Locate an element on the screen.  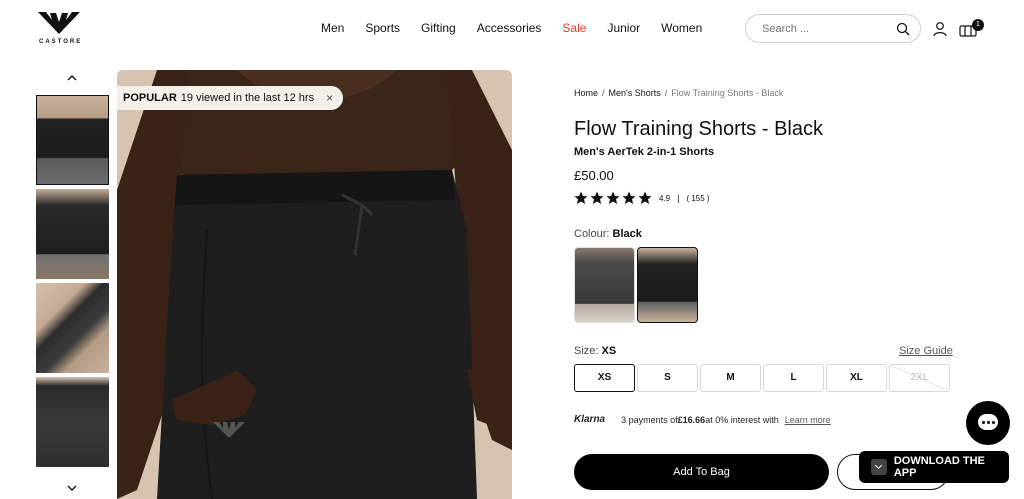
breadcrumb-mens-shorts: Men's Shorts is located at coordinates (635, 93).